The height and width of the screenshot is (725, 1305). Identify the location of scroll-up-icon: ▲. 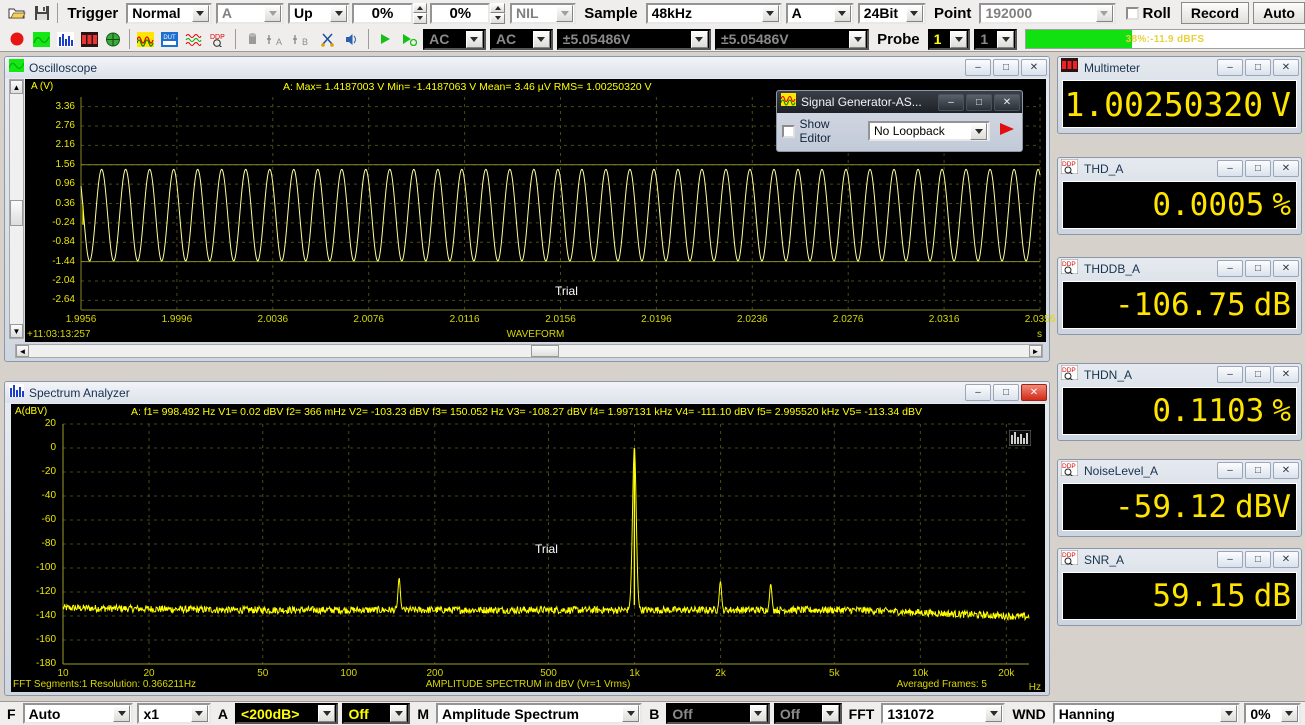
(16, 87).